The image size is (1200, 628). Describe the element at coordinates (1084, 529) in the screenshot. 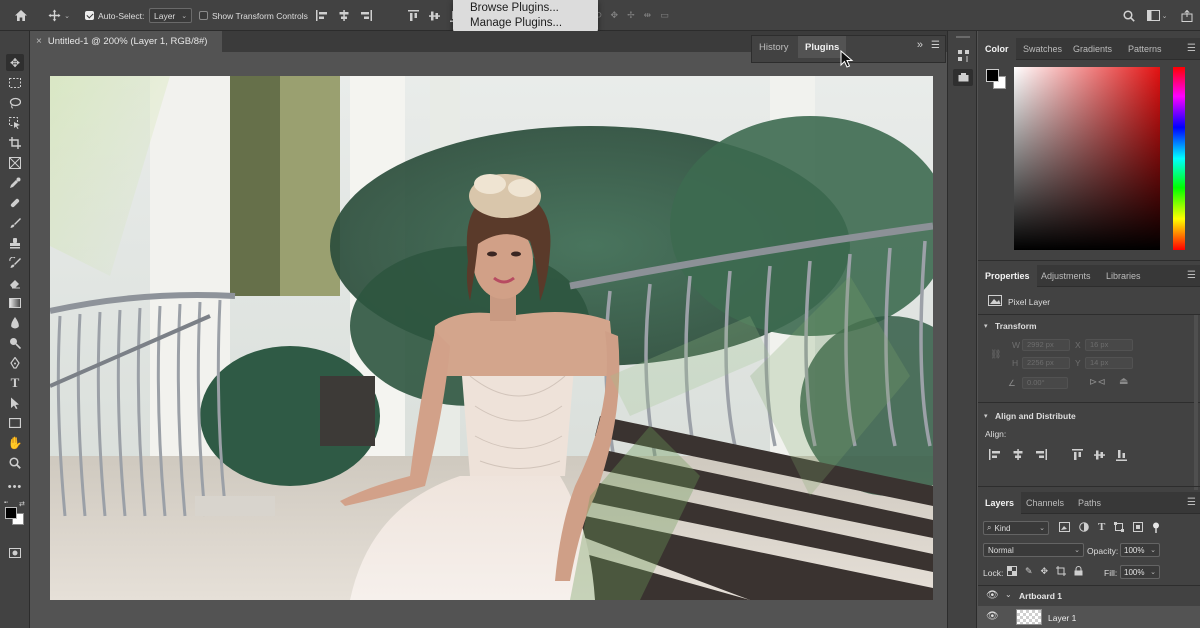

I see `adjustment-filter-icon` at that location.